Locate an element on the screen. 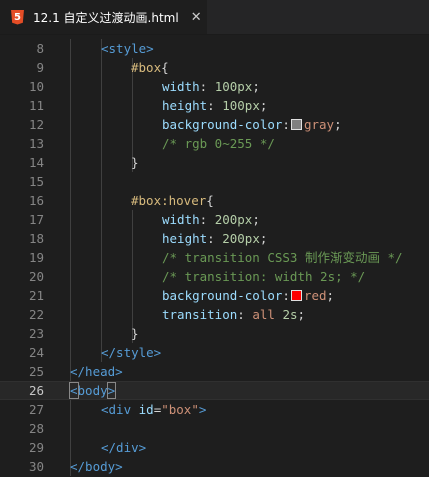 The width and height of the screenshot is (429, 477). line-code: background-color: red; is located at coordinates (248, 295).